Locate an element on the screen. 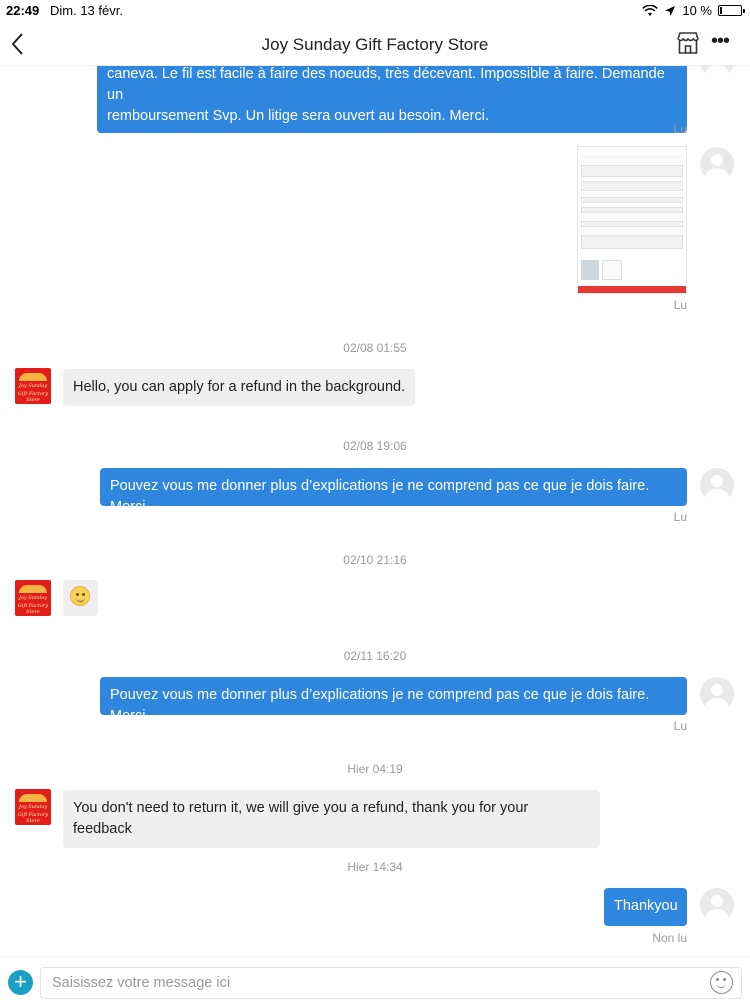 This screenshot has width=750, height=1000. message-bubble-incoming is located at coordinates (80, 598).